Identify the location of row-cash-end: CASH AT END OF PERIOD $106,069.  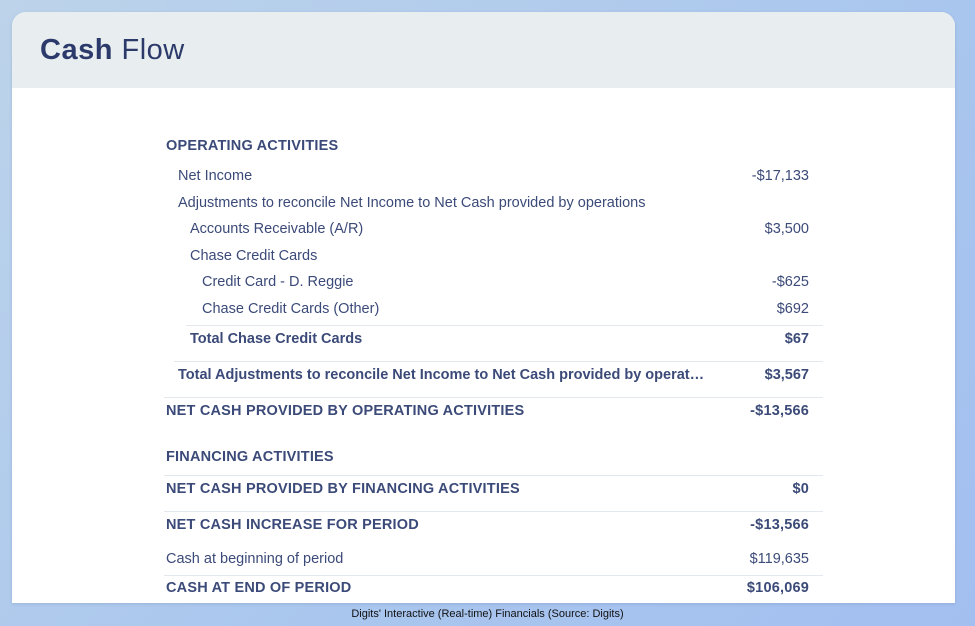
(493, 588).